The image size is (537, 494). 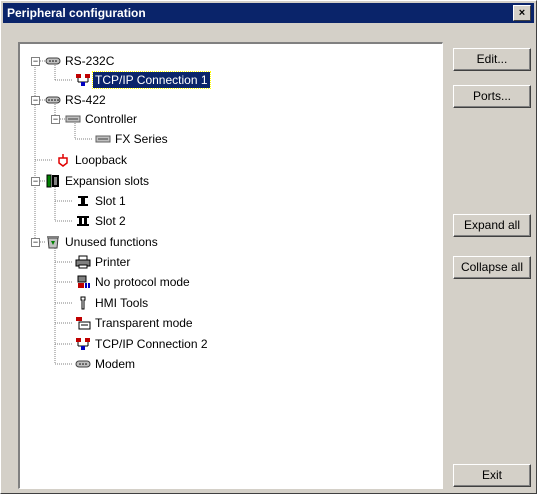 What do you see at coordinates (144, 323) in the screenshot?
I see `tree-item-transparent-mode: Transparent mode` at bounding box center [144, 323].